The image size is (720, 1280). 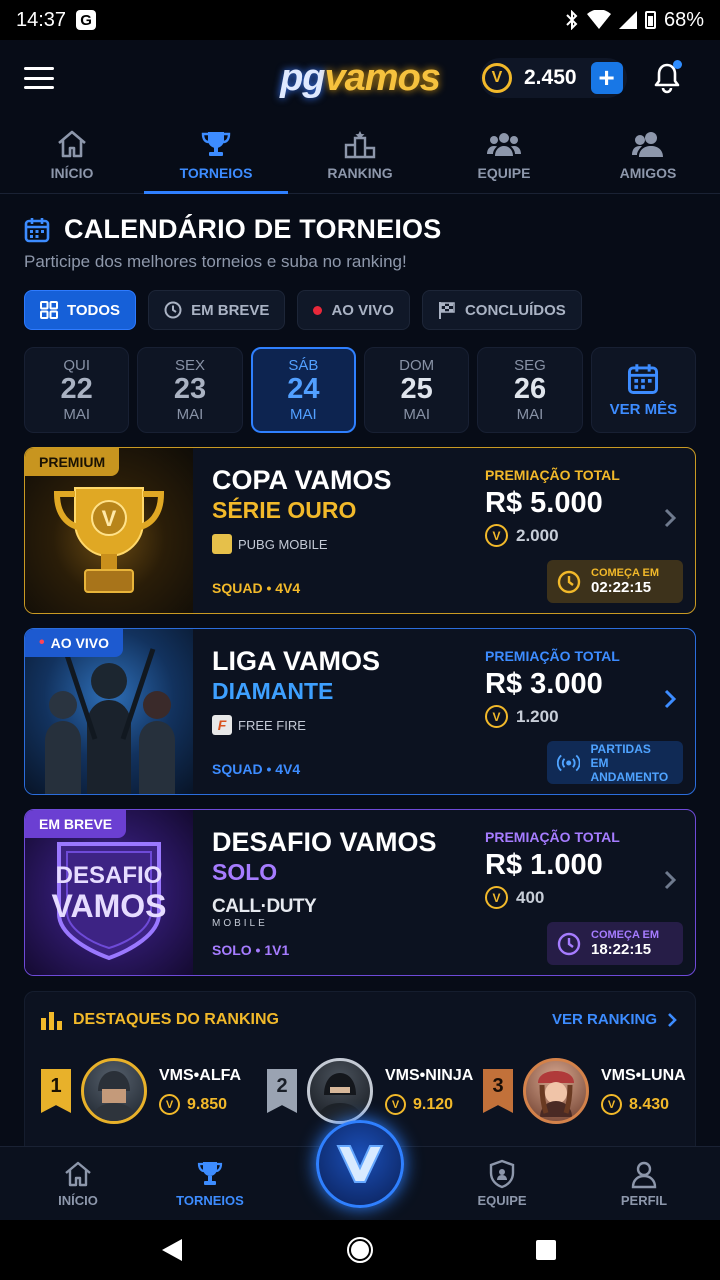 I want to click on points-value: 9.120, so click(x=433, y=1104).